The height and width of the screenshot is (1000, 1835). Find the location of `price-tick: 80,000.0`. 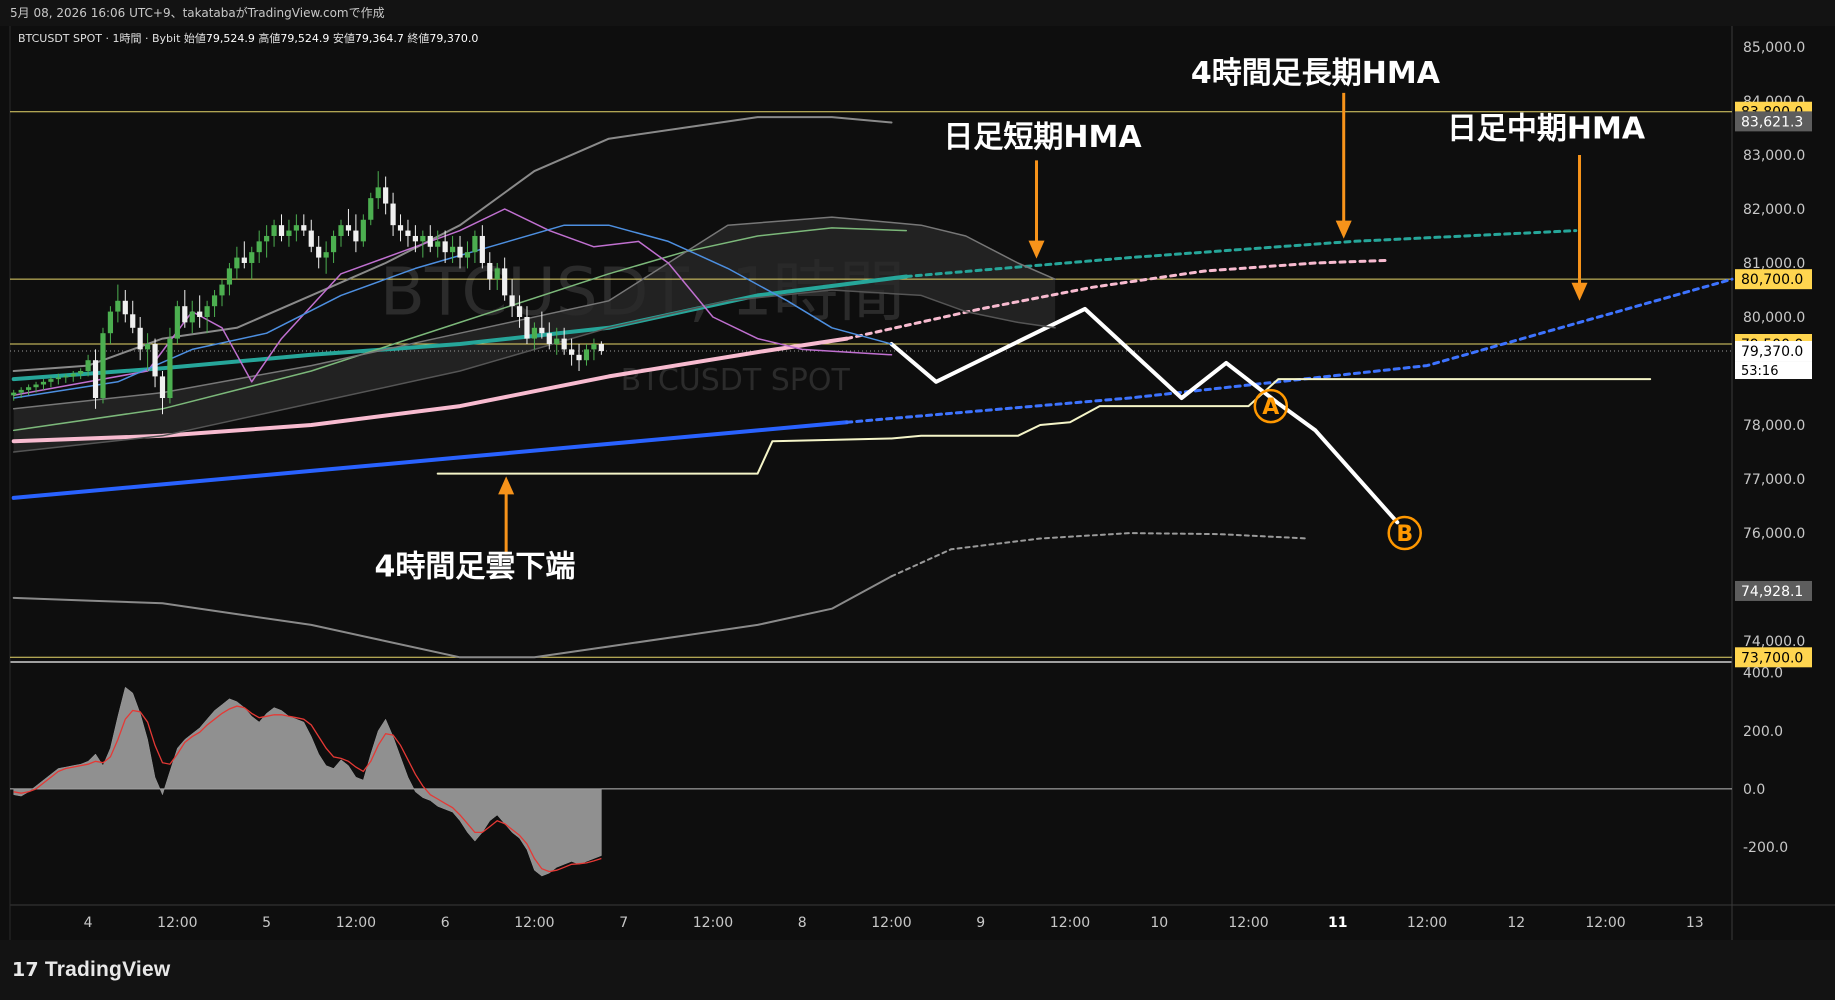

price-tick: 80,000.0 is located at coordinates (1774, 318).